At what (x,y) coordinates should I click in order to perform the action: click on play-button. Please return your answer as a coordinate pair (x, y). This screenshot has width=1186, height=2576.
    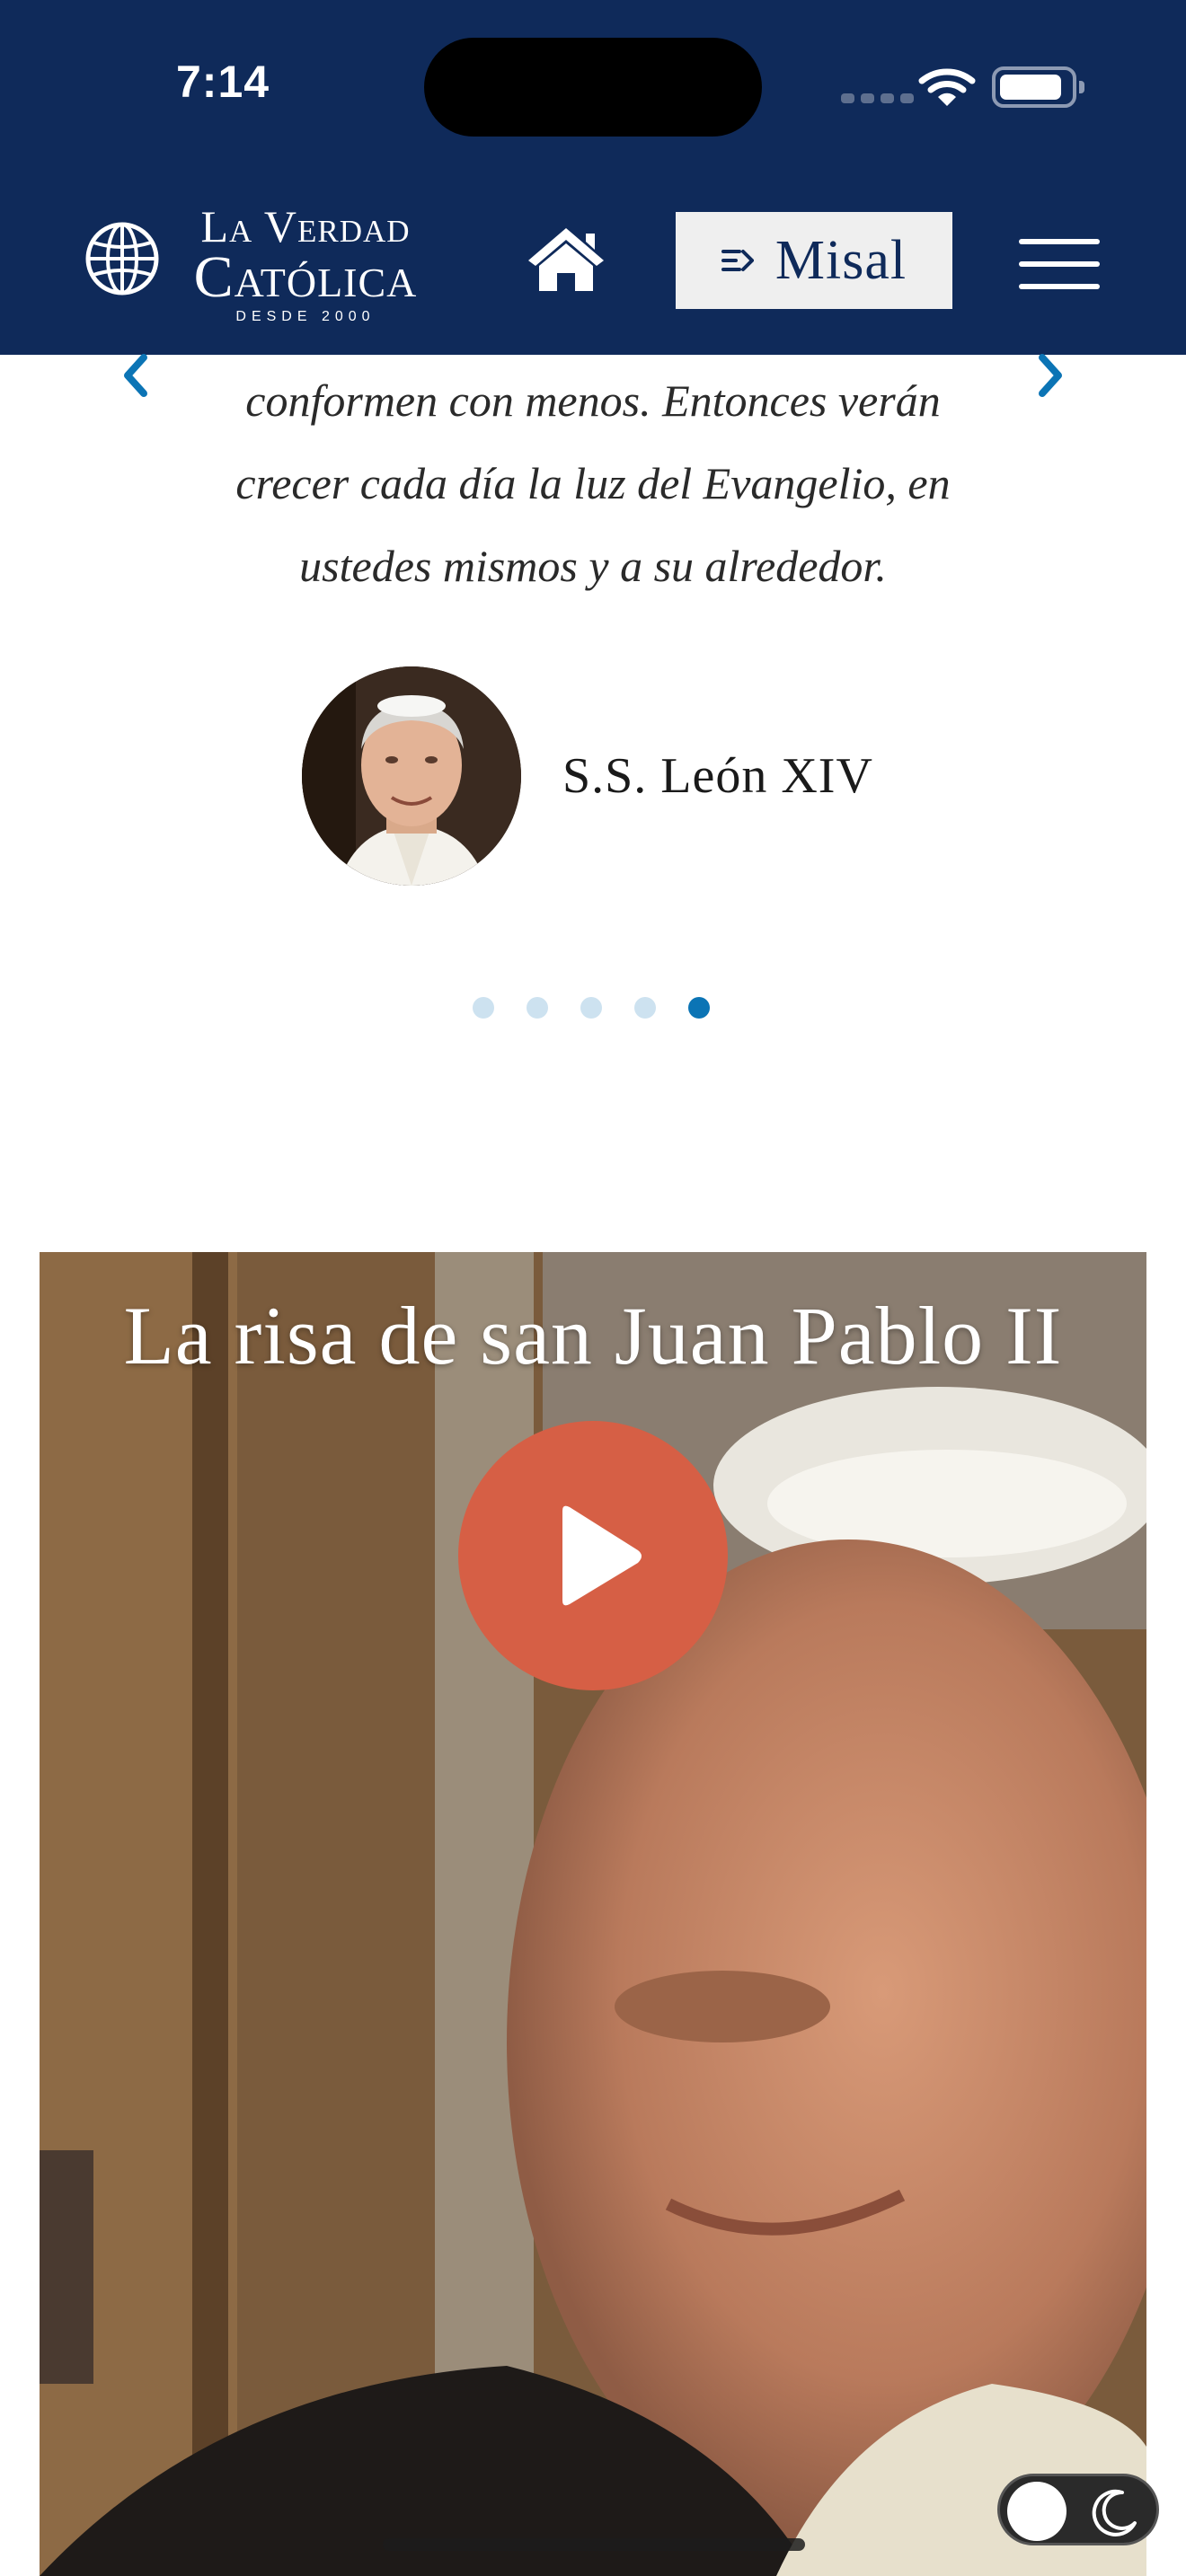
    Looking at the image, I should click on (593, 1555).